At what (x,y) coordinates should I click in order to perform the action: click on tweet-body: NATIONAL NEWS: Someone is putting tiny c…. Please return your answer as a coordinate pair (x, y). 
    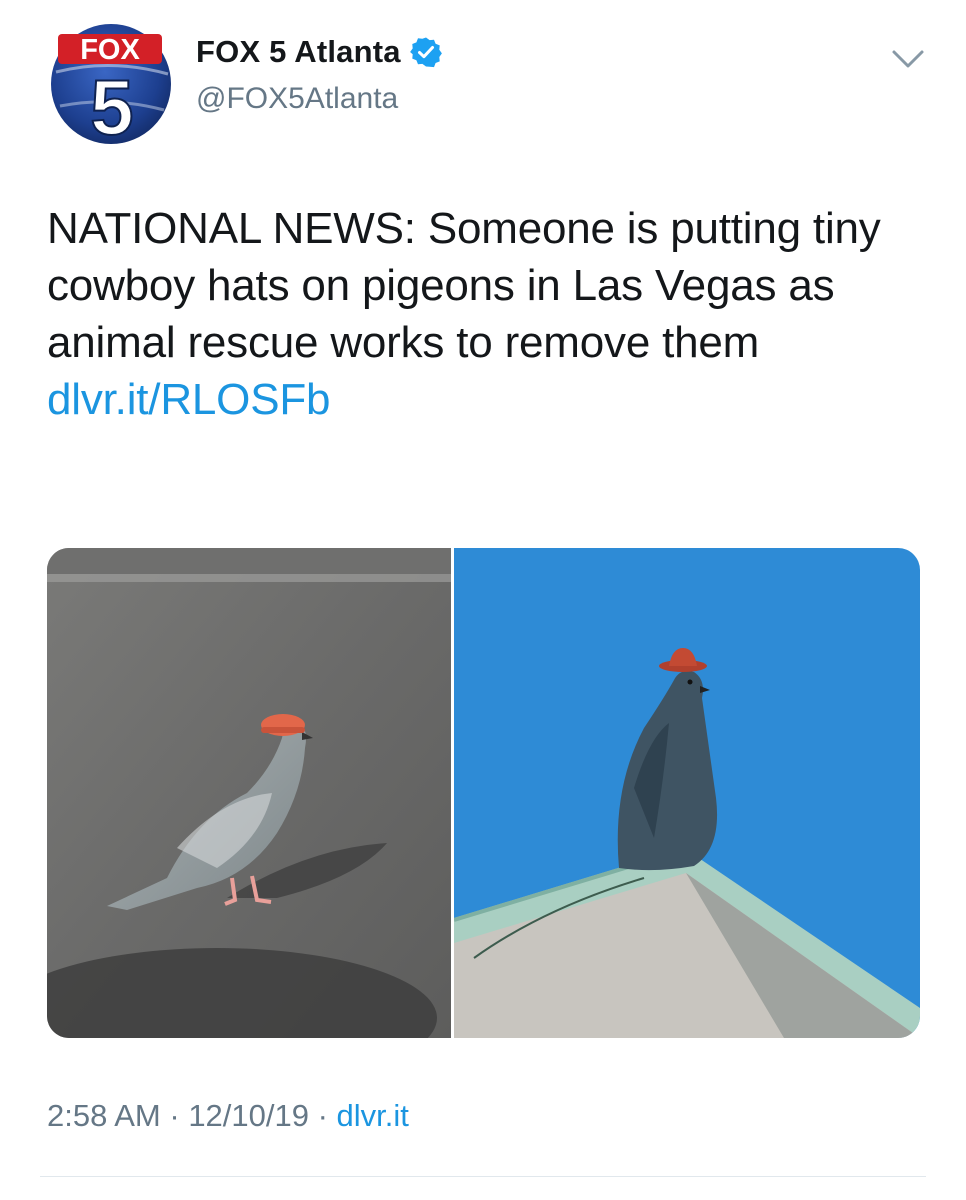
    Looking at the image, I should click on (464, 285).